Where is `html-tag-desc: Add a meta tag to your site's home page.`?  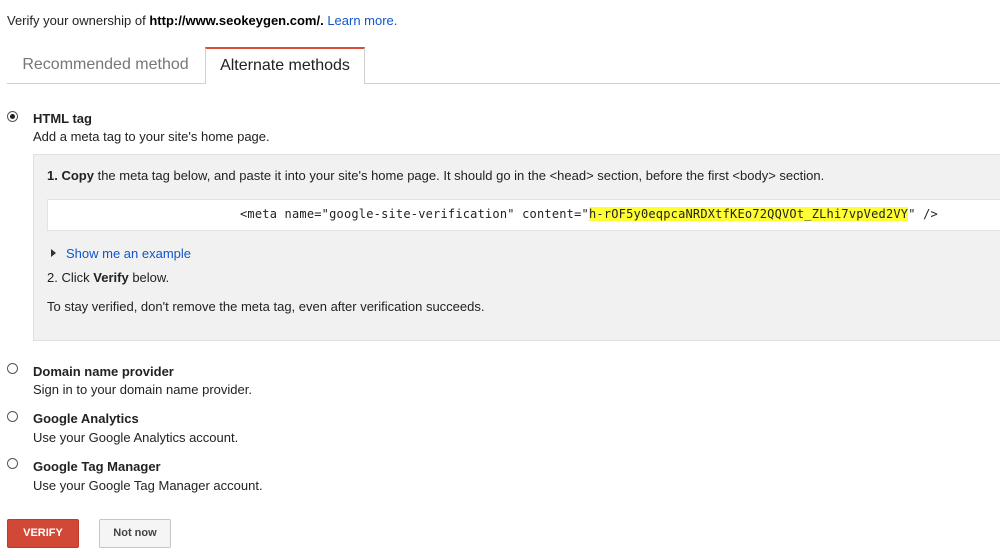 html-tag-desc: Add a meta tag to your site's home page. is located at coordinates (151, 136).